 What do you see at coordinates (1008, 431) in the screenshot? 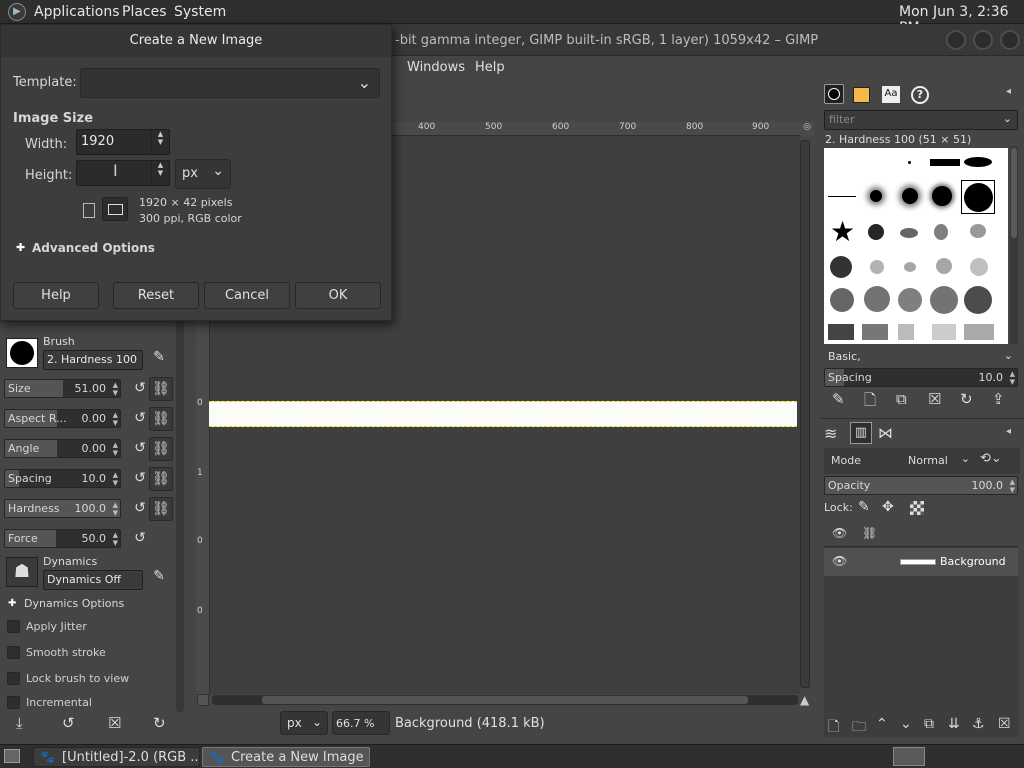
I see `dock-menu-icon: ◂` at bounding box center [1008, 431].